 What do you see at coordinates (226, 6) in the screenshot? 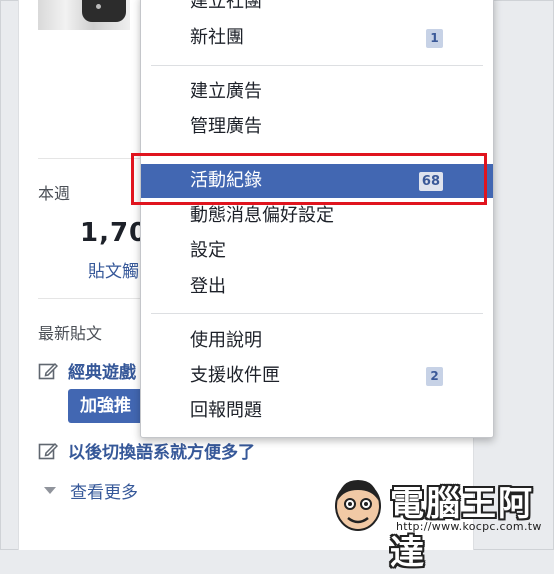
I see `menu-item-label: 建立社團` at bounding box center [226, 6].